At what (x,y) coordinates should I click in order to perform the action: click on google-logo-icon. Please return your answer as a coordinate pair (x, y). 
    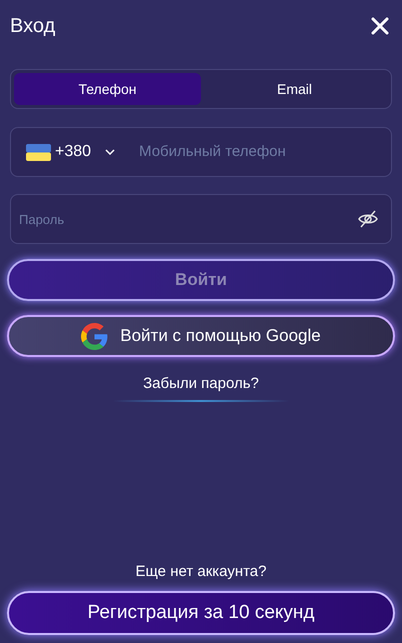
    Looking at the image, I should click on (94, 336).